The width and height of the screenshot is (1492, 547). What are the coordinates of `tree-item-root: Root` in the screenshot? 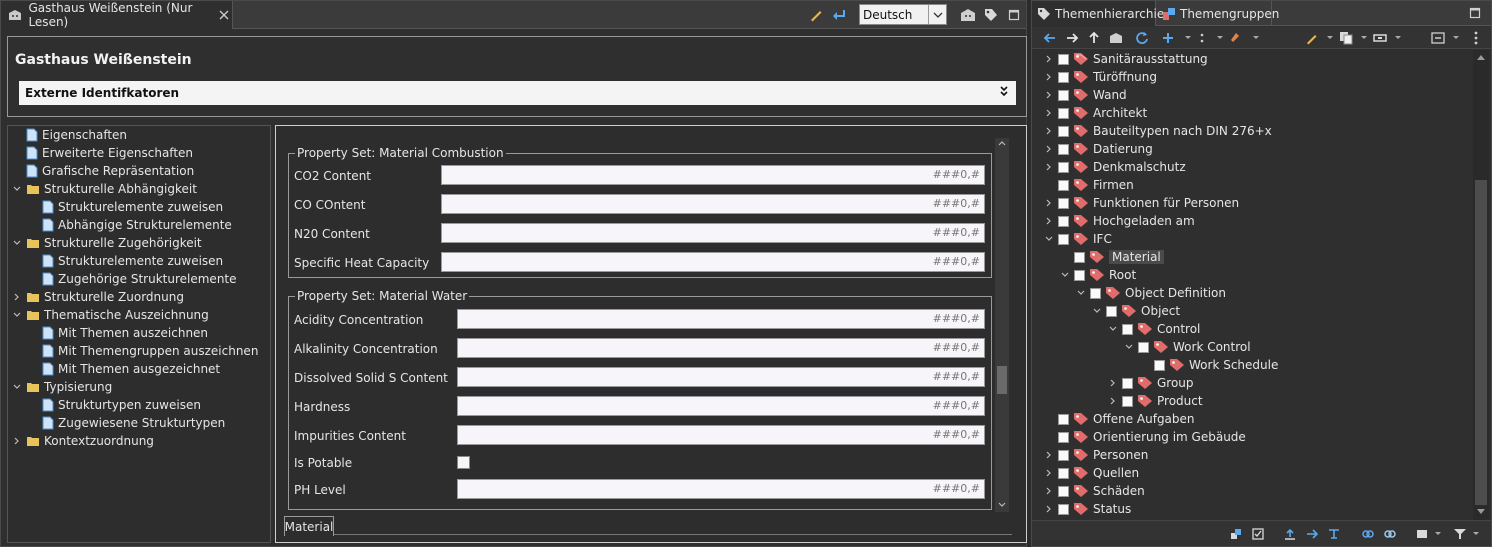 It's located at (1098, 275).